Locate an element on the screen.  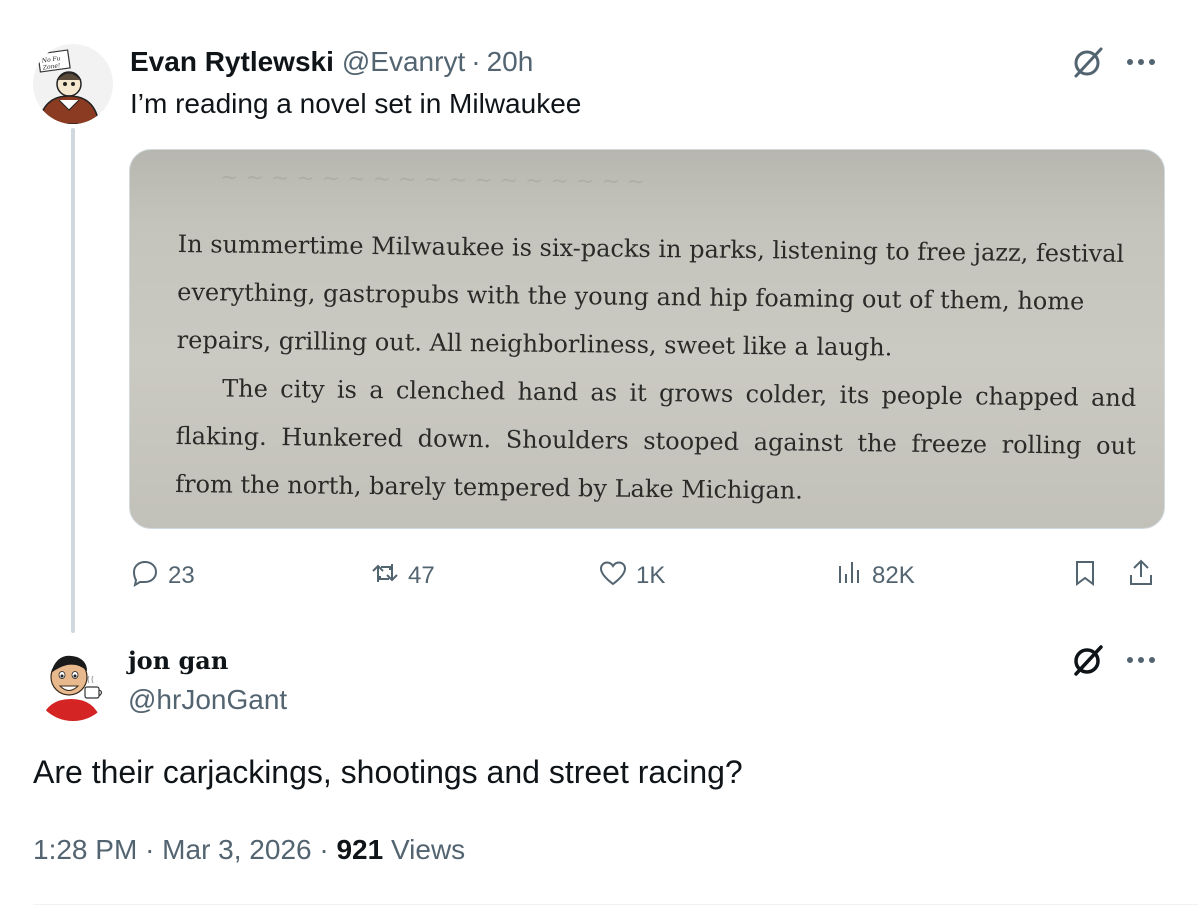
reply-icon is located at coordinates (145, 576).